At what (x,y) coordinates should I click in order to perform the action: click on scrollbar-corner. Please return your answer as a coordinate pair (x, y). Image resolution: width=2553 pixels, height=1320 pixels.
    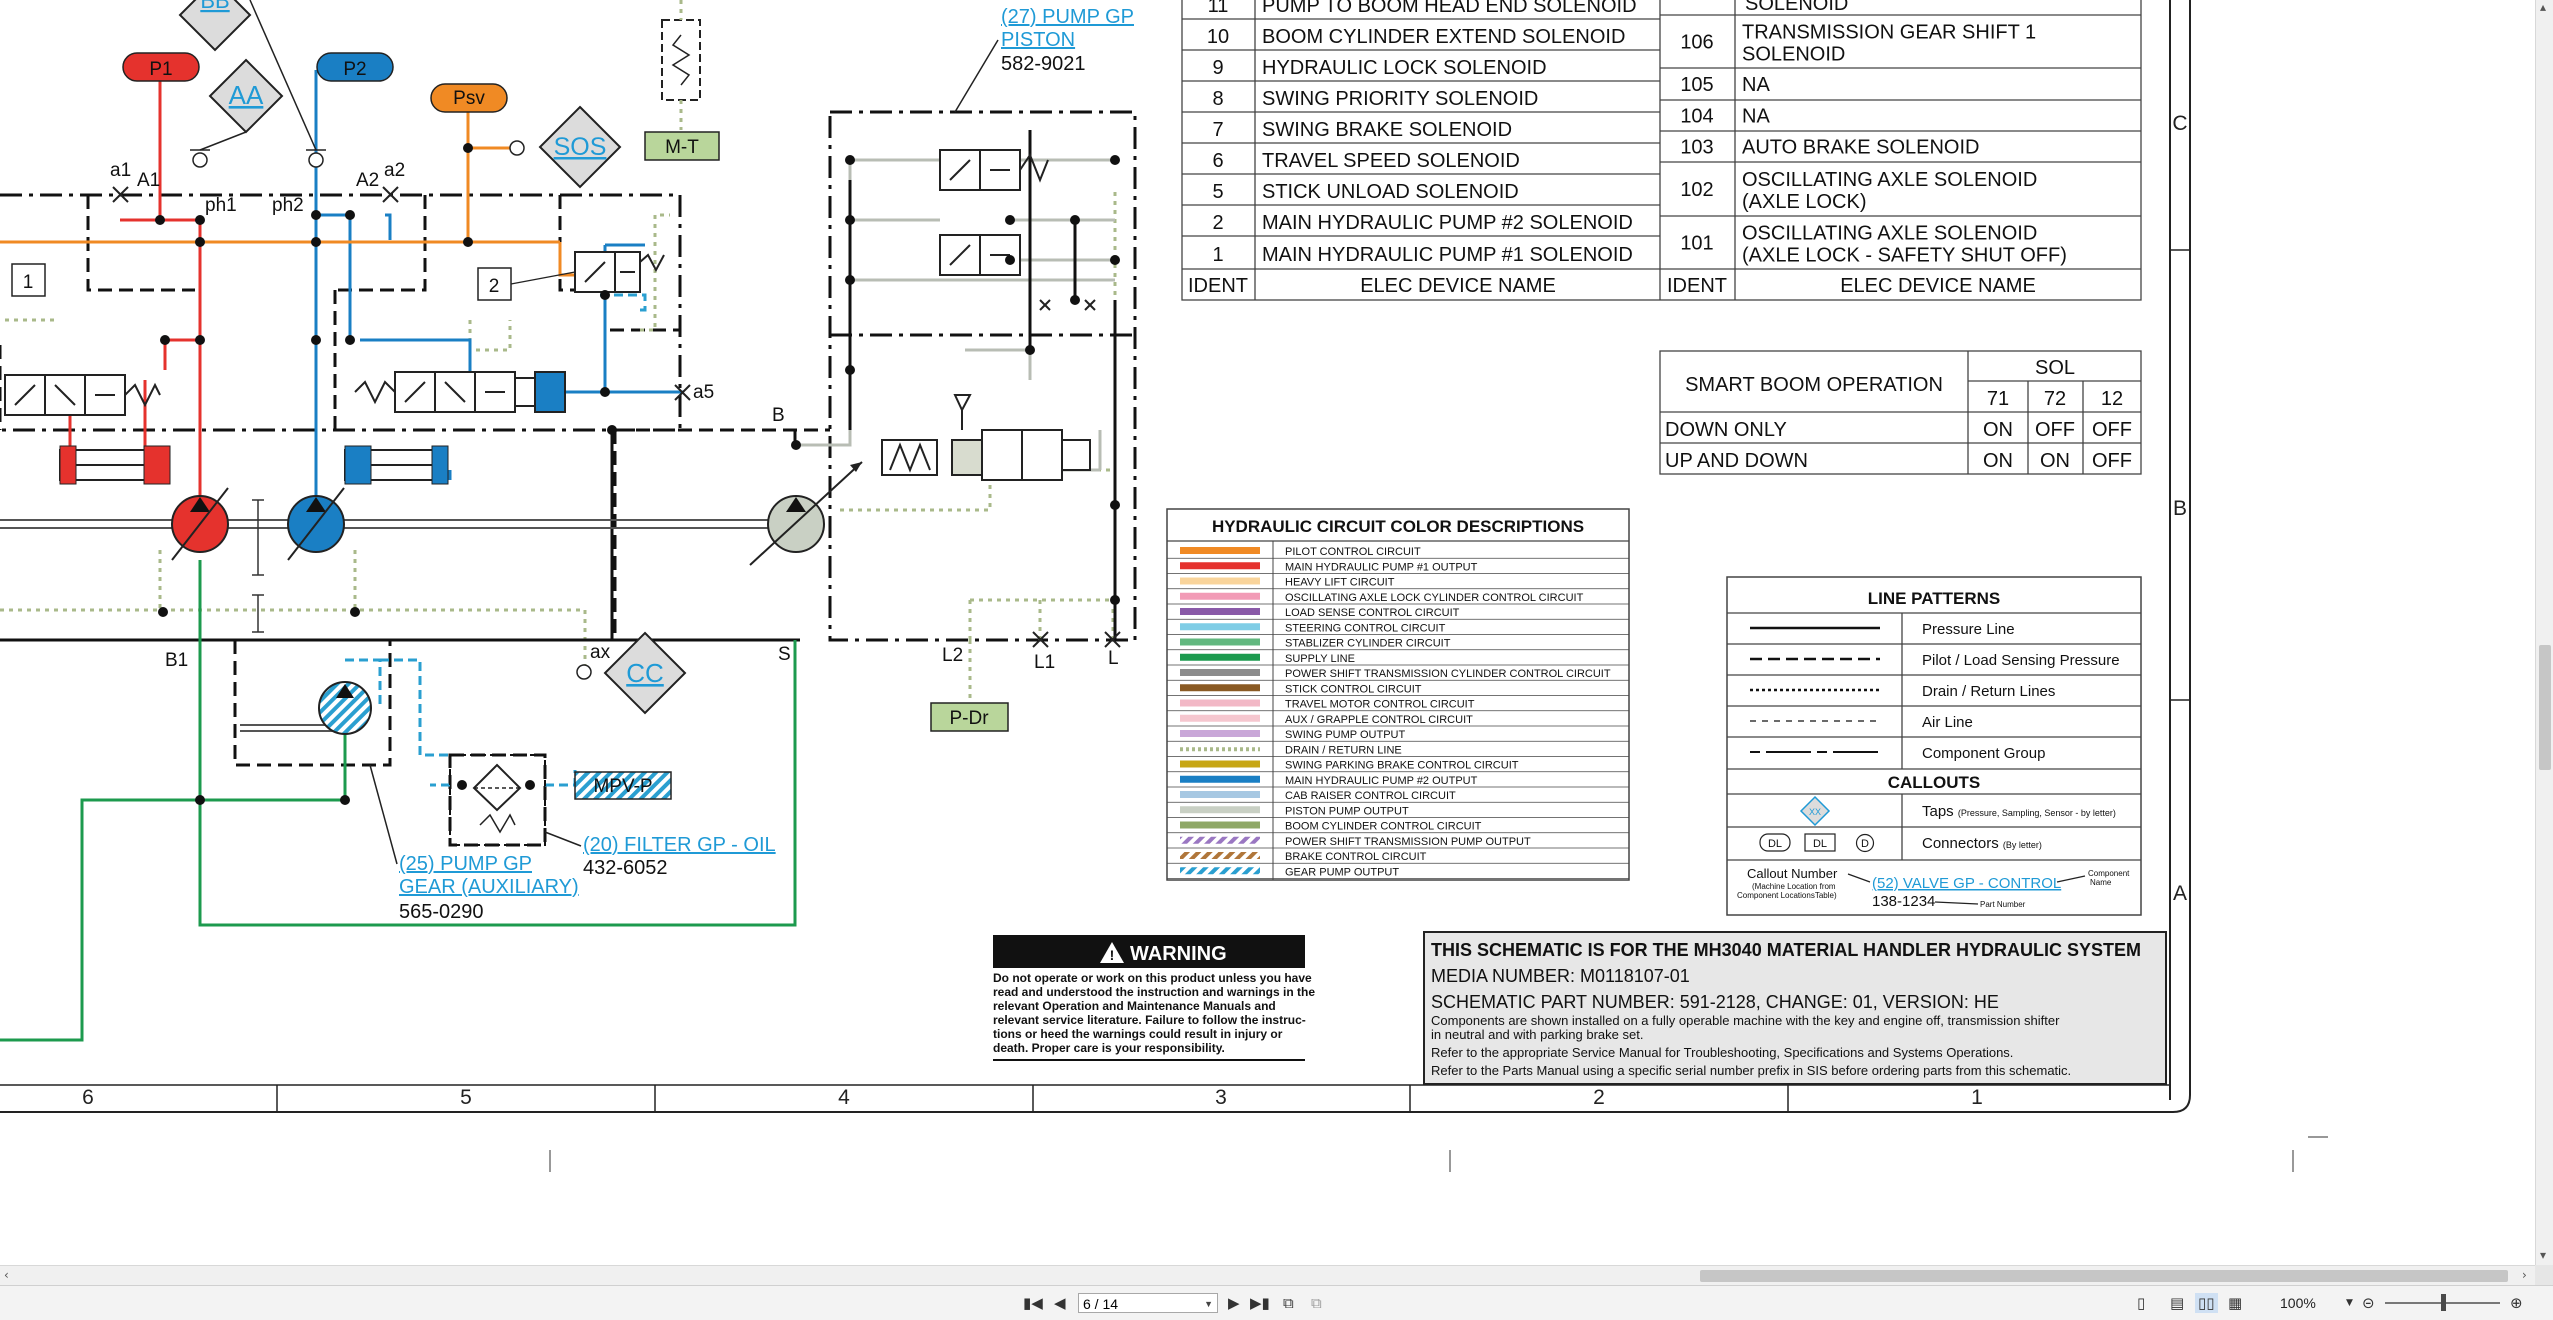
    Looking at the image, I should click on (2544, 1275).